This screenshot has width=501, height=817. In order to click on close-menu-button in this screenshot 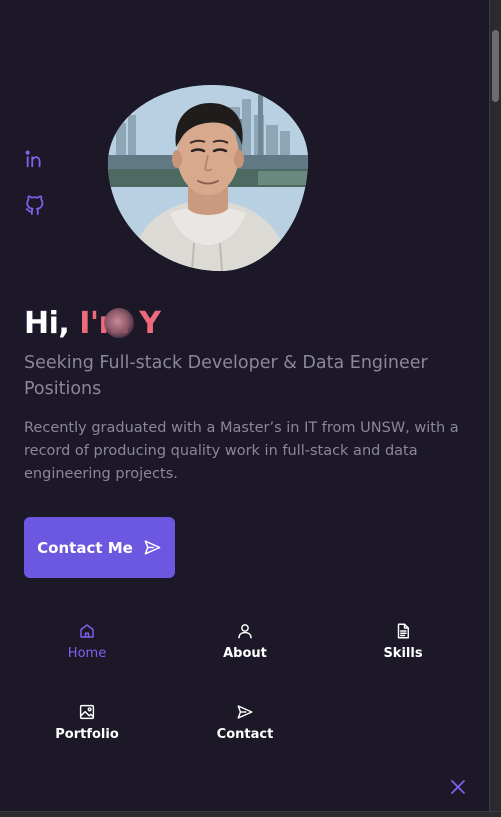, I will do `click(458, 787)`.